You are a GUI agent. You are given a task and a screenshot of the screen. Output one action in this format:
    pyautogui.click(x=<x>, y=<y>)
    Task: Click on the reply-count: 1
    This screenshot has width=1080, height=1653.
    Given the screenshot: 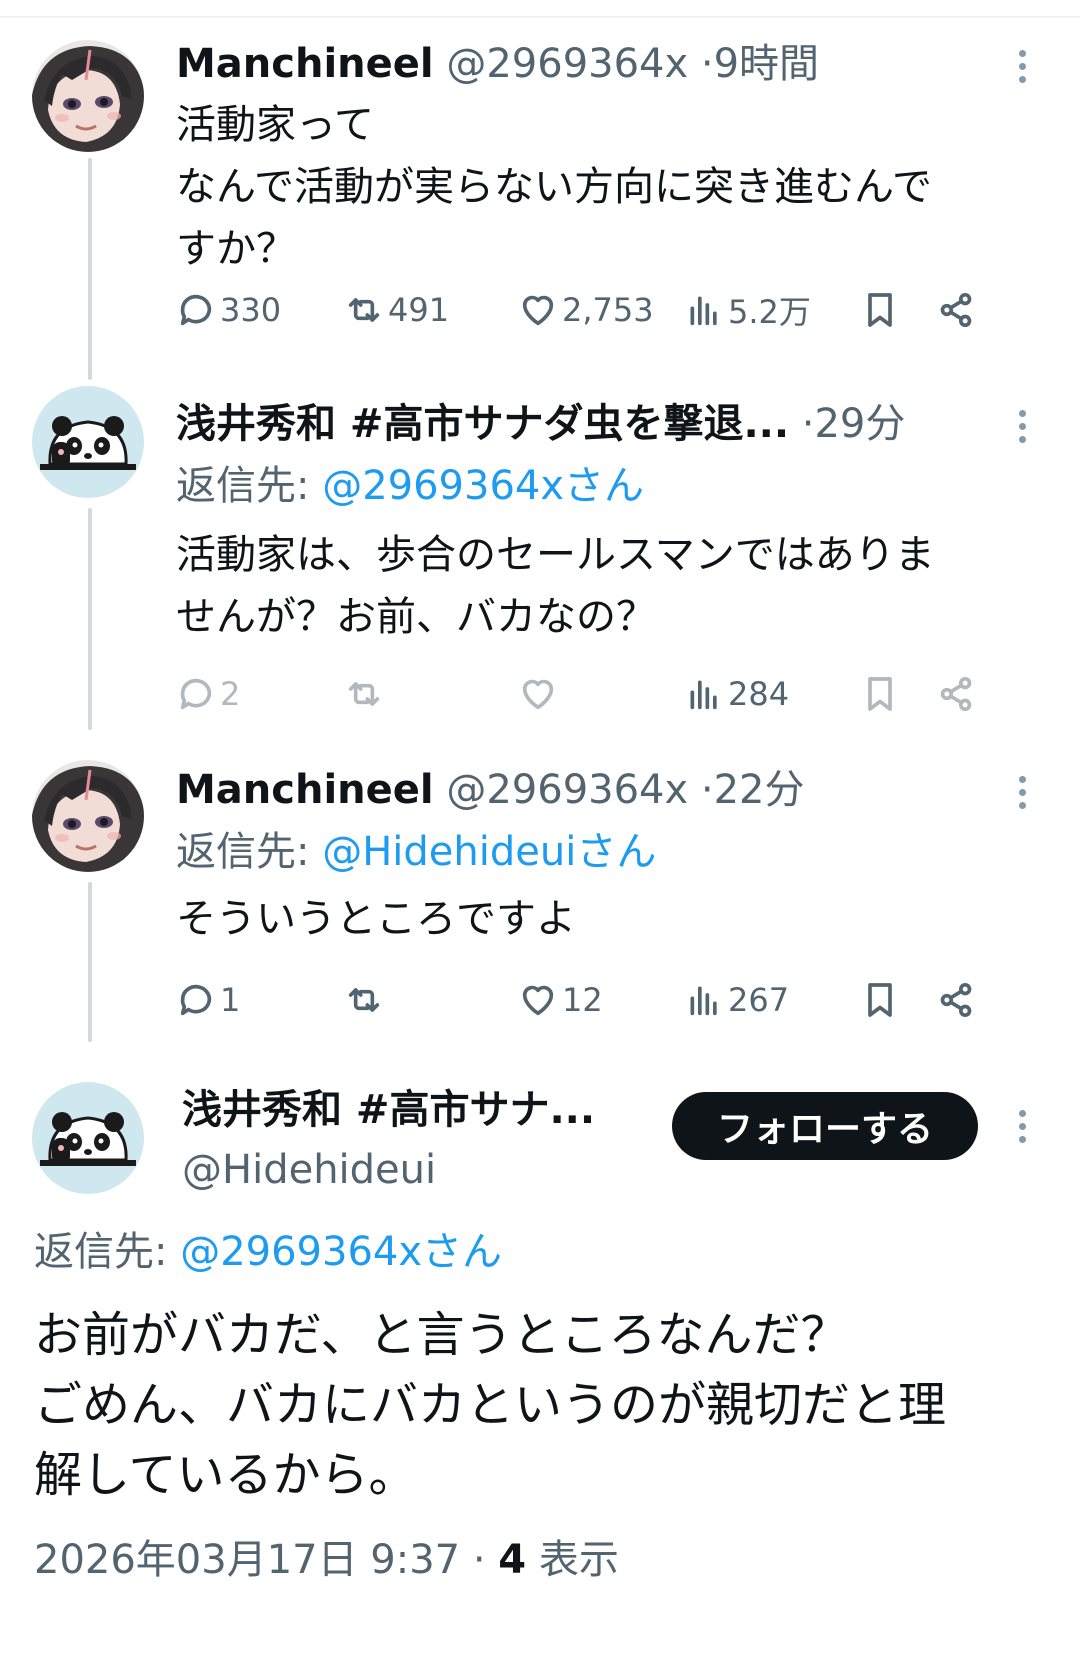 What is the action you would take?
    pyautogui.click(x=230, y=1000)
    